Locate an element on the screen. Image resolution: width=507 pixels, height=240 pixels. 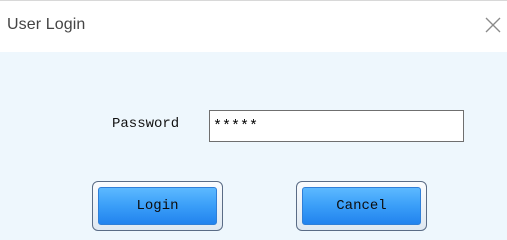
password-label: Password is located at coordinates (146, 124).